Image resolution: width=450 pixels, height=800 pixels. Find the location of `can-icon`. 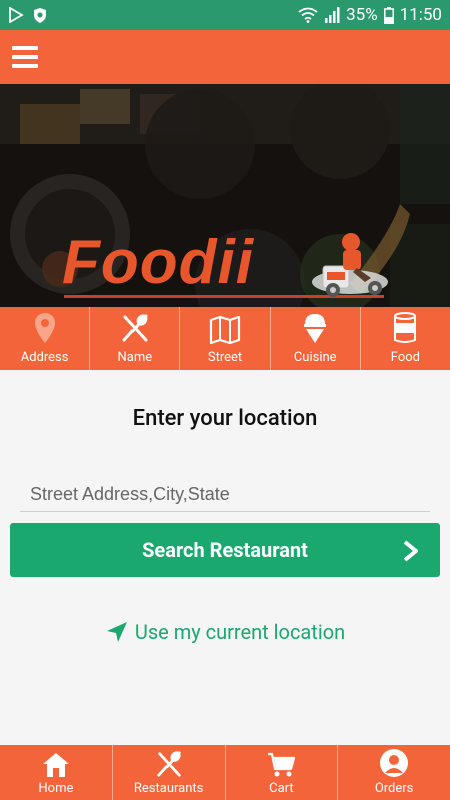

can-icon is located at coordinates (405, 327).